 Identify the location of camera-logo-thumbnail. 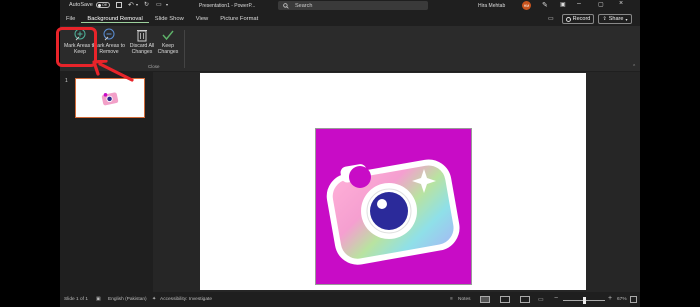
(110, 99).